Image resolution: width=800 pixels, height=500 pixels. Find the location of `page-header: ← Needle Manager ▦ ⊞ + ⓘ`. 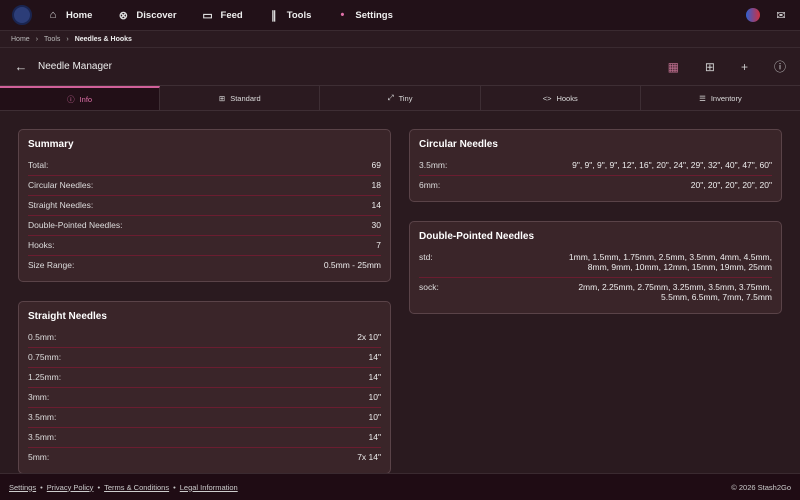

page-header: ← Needle Manager ▦ ⊞ + ⓘ is located at coordinates (400, 66).